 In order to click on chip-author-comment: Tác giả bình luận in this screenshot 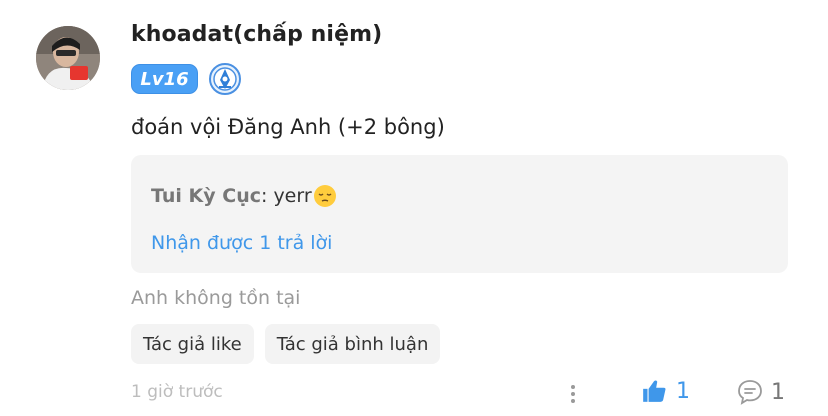, I will do `click(352, 344)`.